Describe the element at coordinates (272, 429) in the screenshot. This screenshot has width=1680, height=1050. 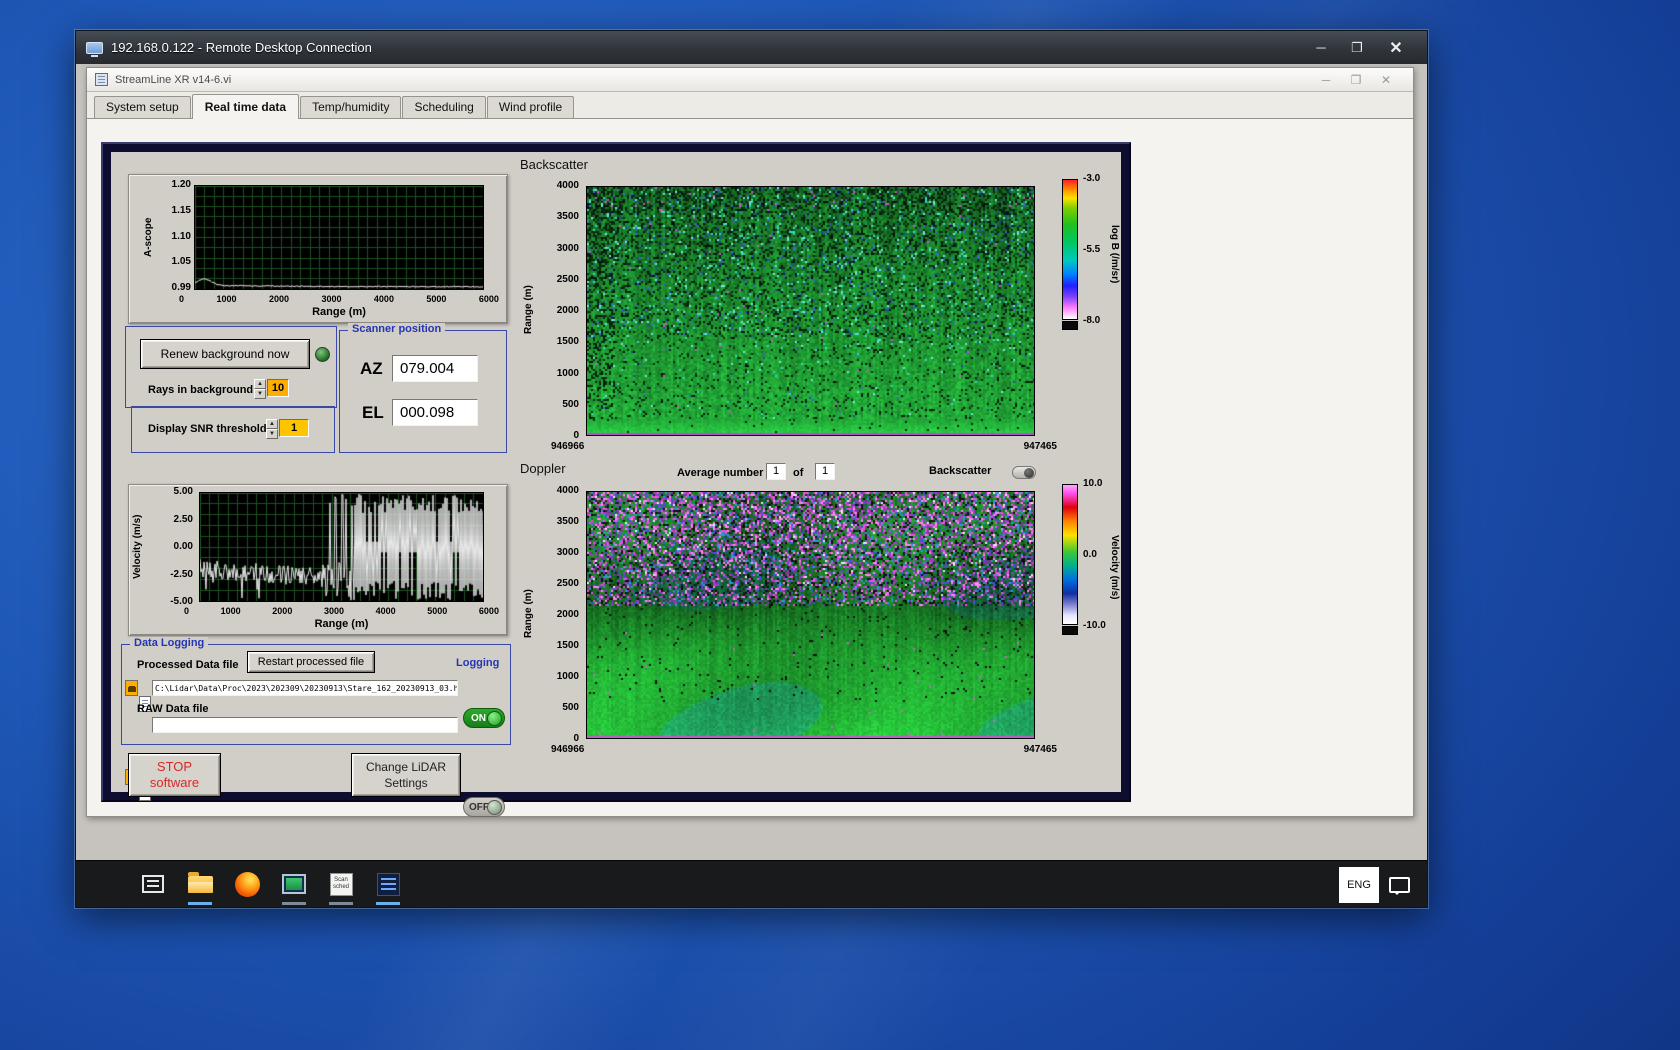
I see `snr-stepper: ▲ ▼` at that location.